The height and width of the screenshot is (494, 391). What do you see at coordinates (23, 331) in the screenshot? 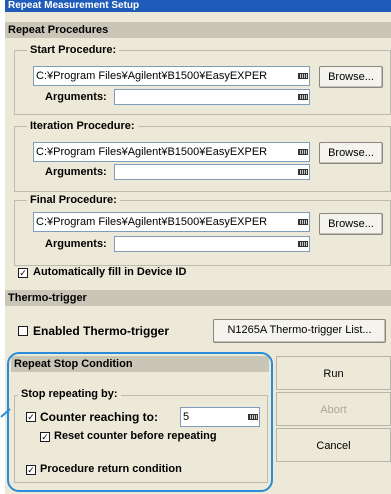
I see `thermo-enabled-checkbox` at bounding box center [23, 331].